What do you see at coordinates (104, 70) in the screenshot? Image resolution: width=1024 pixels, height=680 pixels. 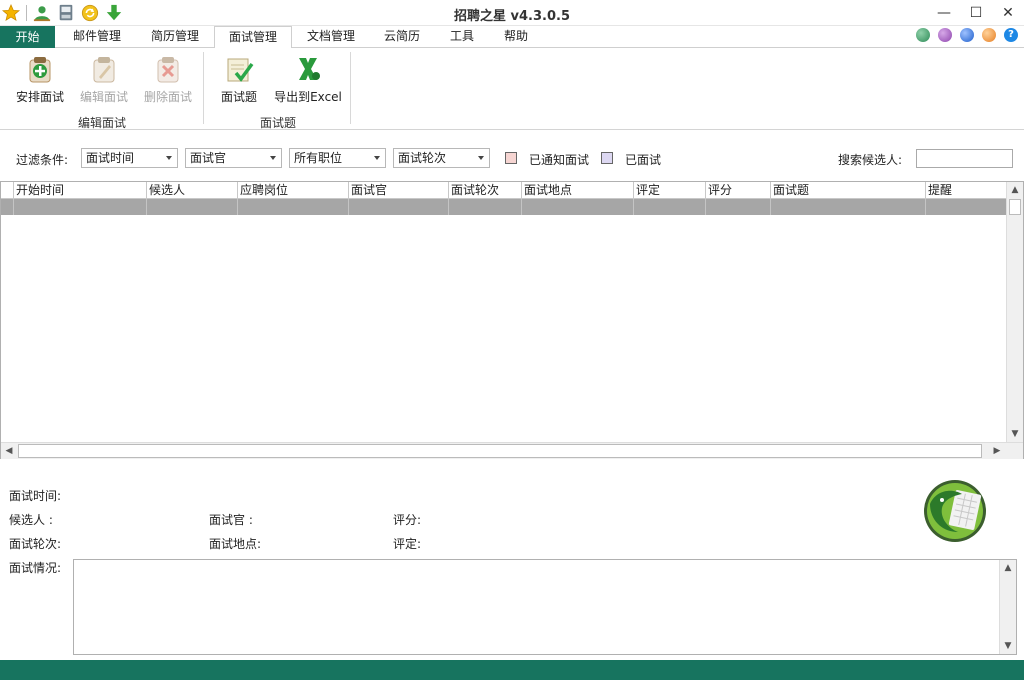 I see `edit-interview-icon` at bounding box center [104, 70].